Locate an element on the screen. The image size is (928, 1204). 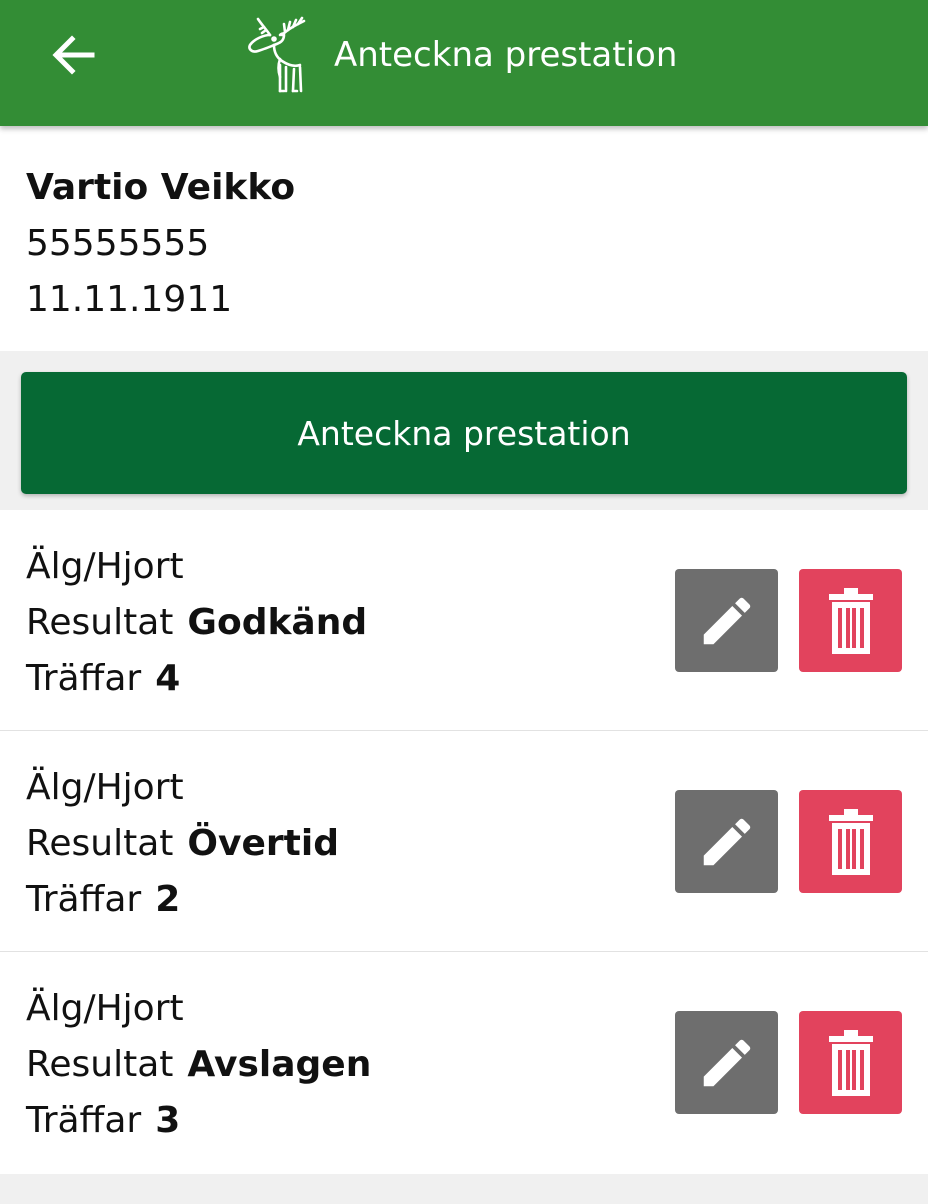
result-value: Godkänd is located at coordinates (277, 622).